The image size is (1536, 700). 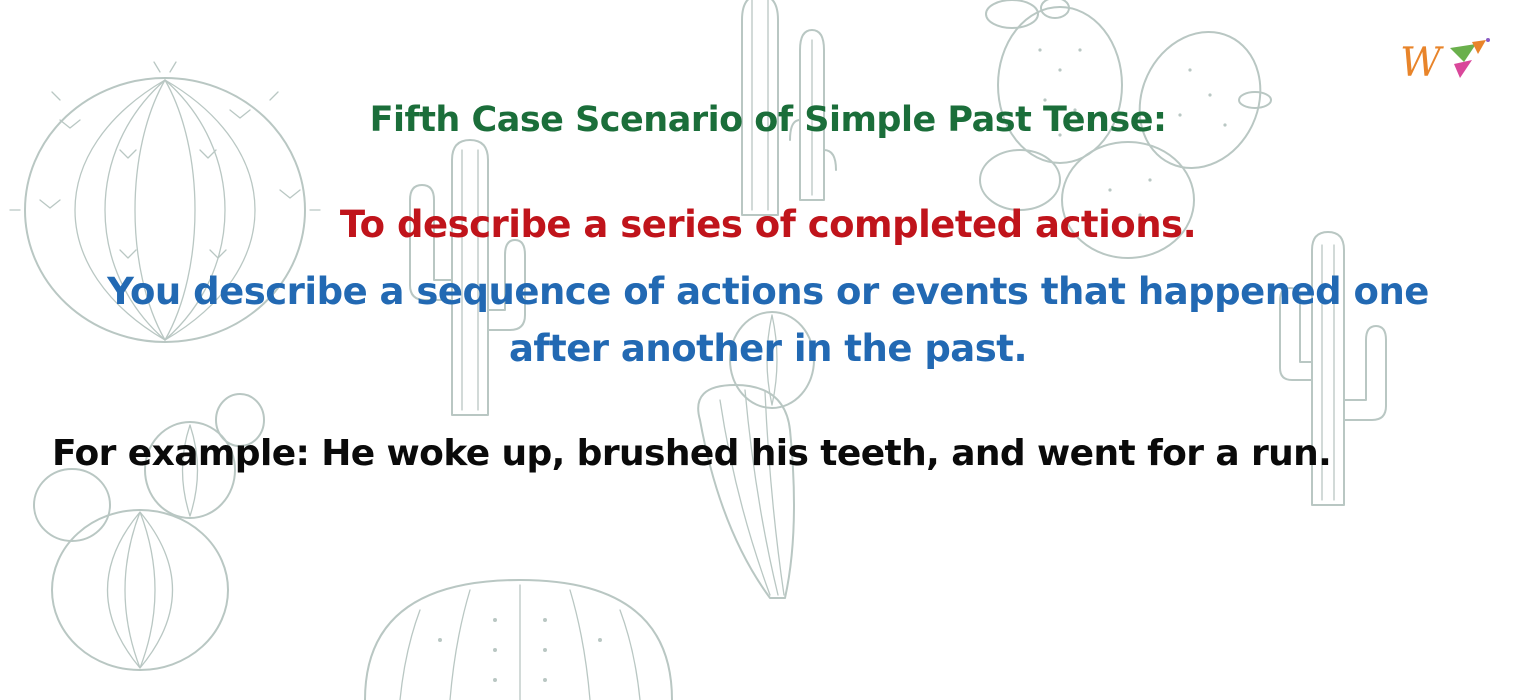 What do you see at coordinates (1422, 63) in the screenshot?
I see `svg-text: W` at bounding box center [1422, 63].